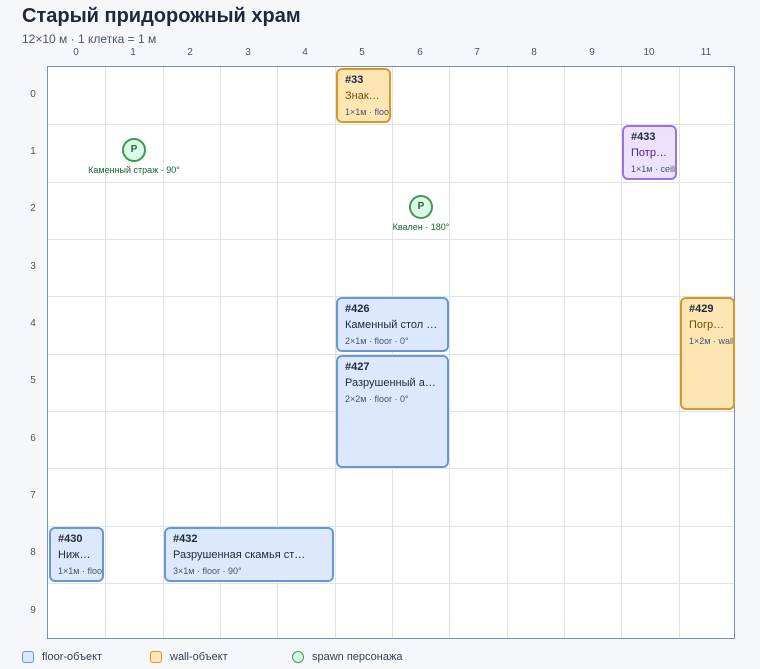 Image resolution: width=760 pixels, height=669 pixels. Describe the element at coordinates (33, 438) in the screenshot. I see `row-label: 6` at that location.